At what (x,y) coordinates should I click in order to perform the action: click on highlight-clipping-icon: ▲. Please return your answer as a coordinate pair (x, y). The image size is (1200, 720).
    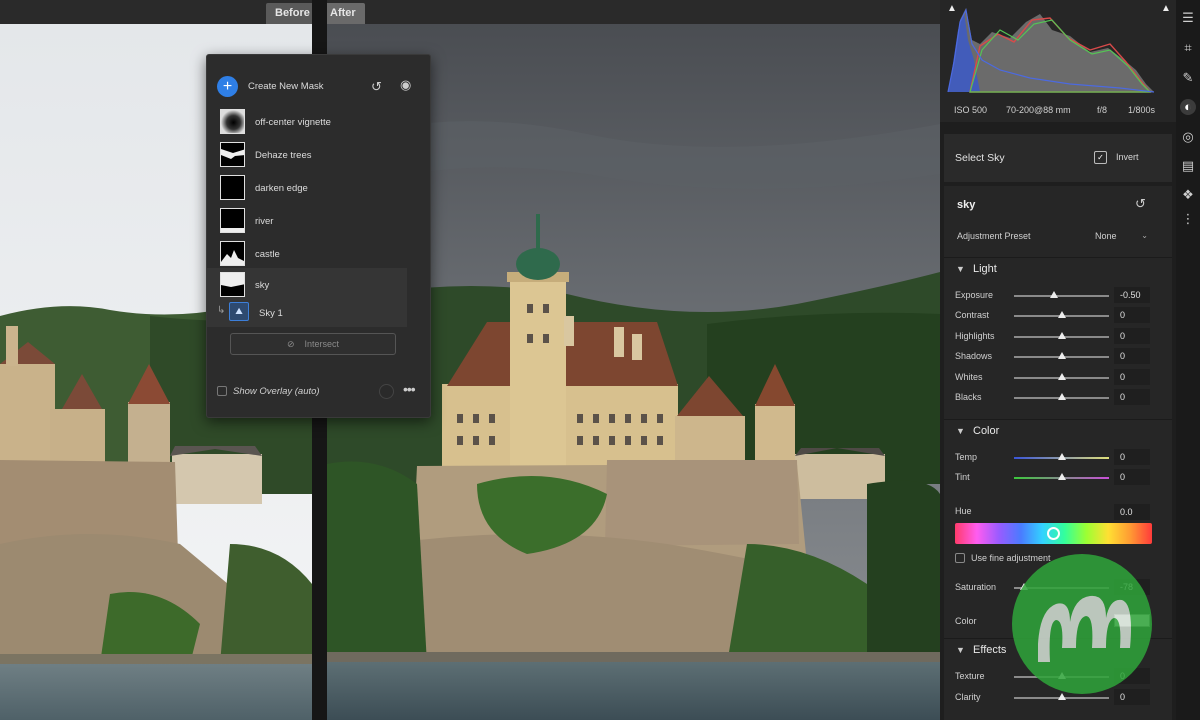
    Looking at the image, I should click on (1166, 8).